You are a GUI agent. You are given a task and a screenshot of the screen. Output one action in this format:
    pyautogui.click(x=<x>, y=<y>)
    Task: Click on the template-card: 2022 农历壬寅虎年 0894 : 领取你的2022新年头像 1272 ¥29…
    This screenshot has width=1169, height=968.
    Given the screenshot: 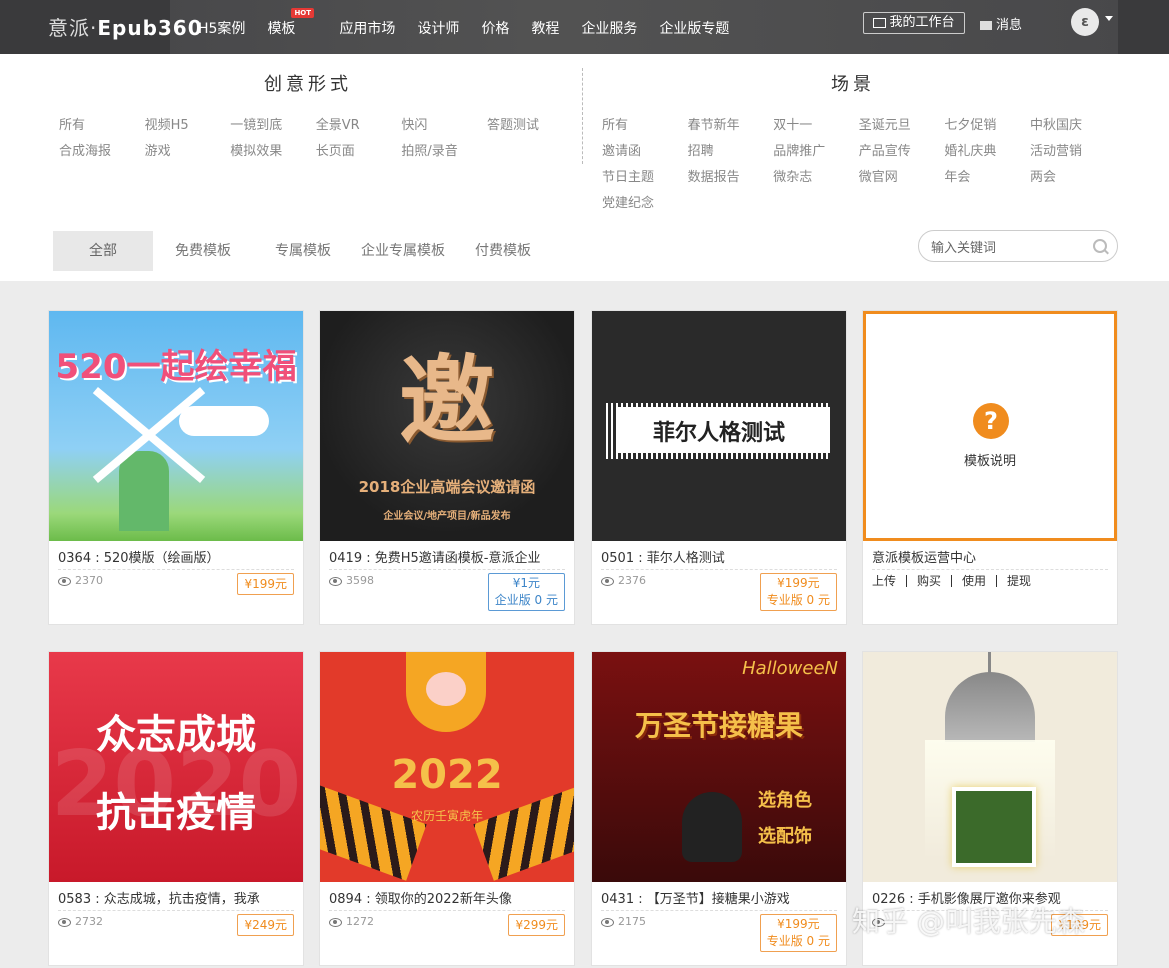 What is the action you would take?
    pyautogui.click(x=447, y=808)
    